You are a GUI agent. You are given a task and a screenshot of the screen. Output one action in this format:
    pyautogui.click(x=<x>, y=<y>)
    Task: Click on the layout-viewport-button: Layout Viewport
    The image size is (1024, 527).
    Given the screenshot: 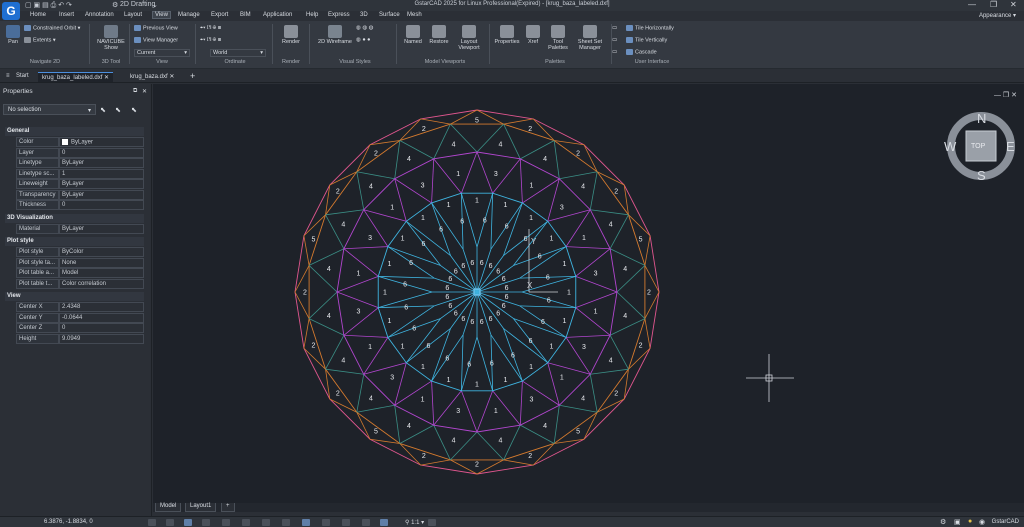 What is the action you would take?
    pyautogui.click(x=469, y=38)
    